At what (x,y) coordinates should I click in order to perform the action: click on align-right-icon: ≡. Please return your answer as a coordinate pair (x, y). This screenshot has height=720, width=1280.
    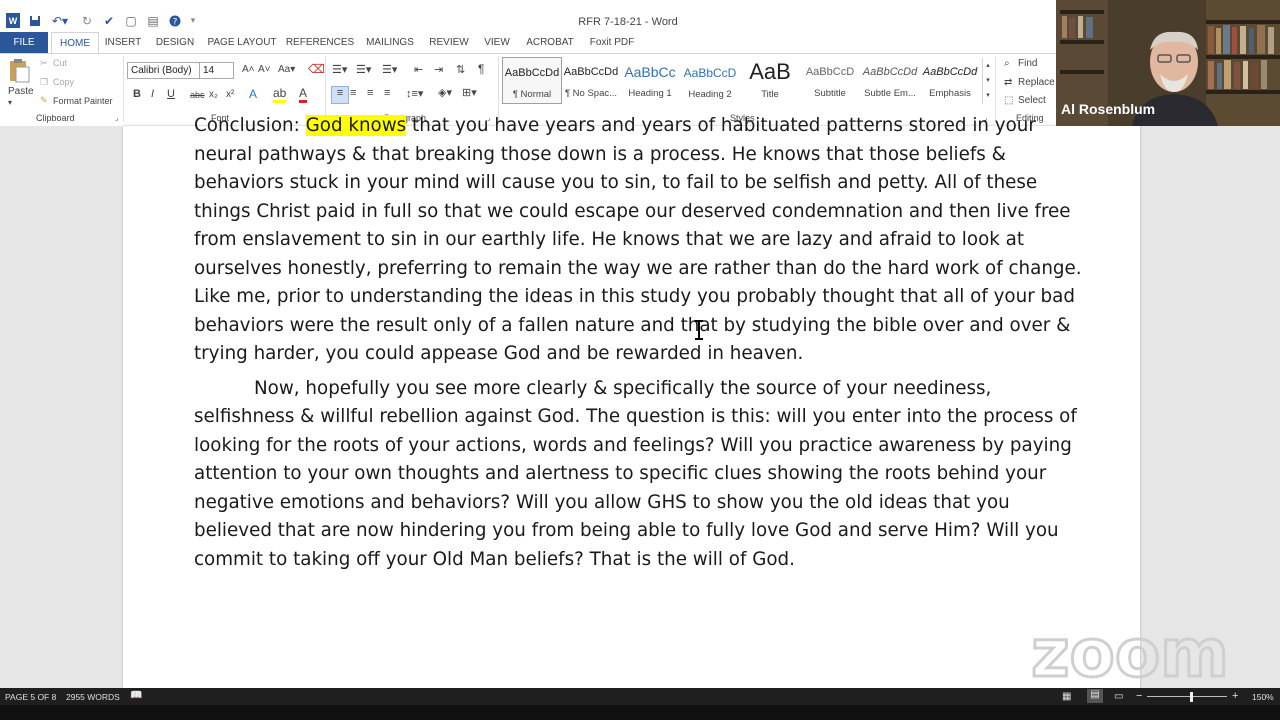
    Looking at the image, I should click on (370, 93).